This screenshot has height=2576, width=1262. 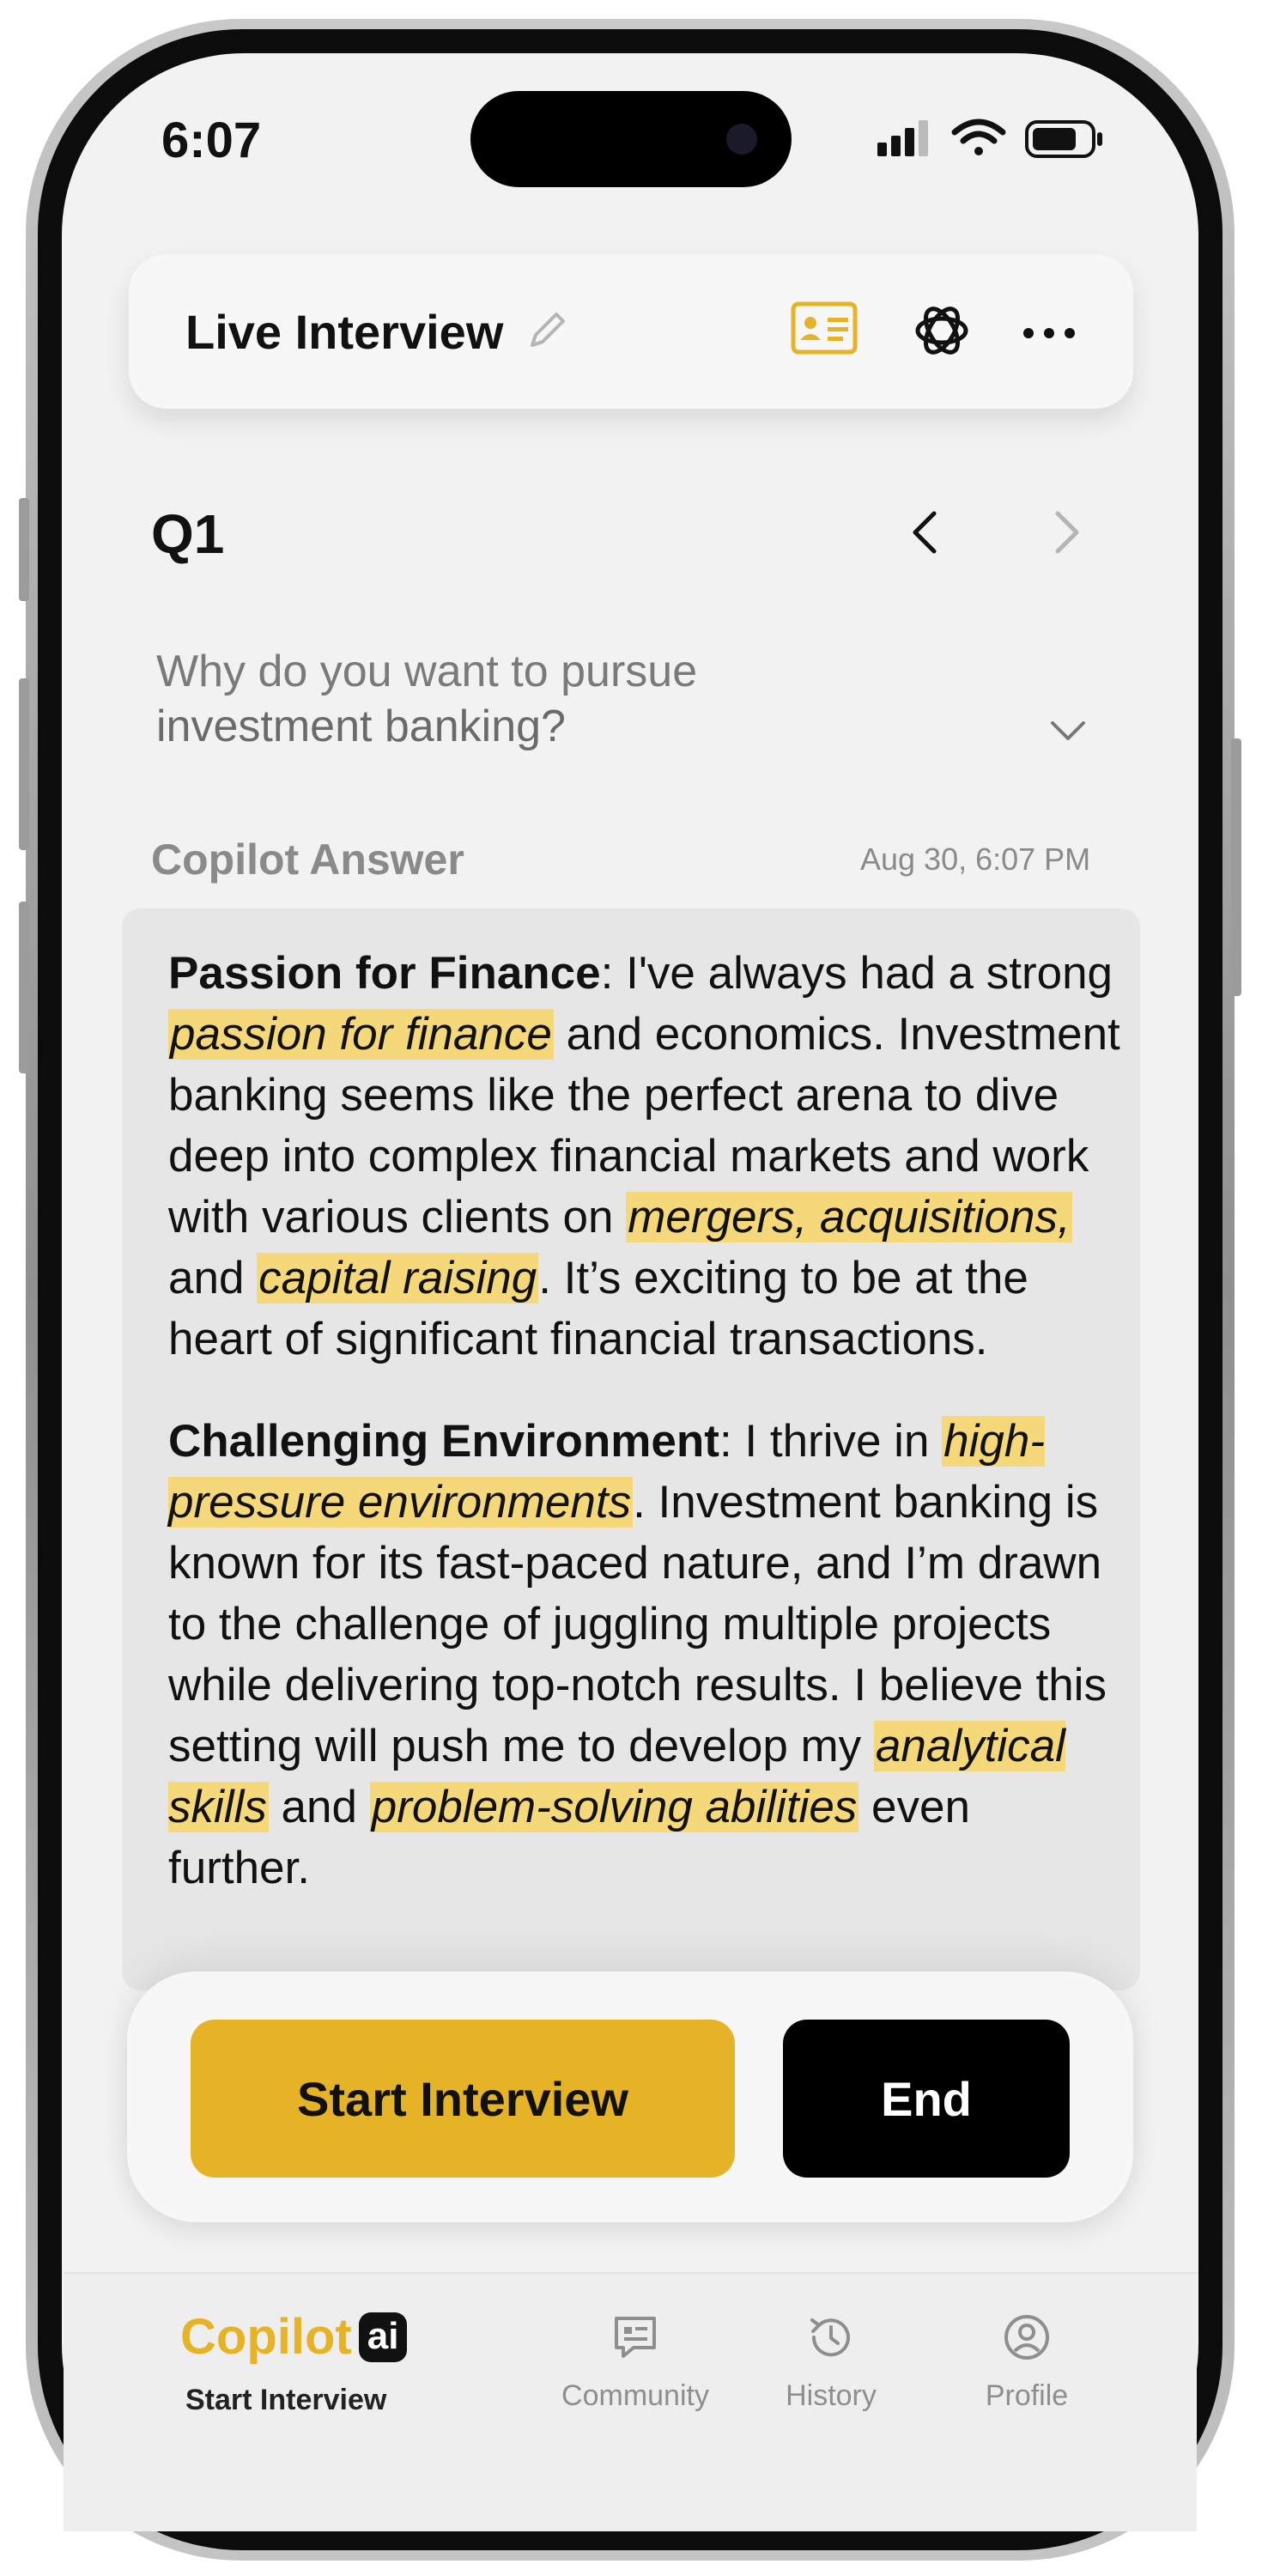 I want to click on chevron-right-icon, so click(x=1067, y=532).